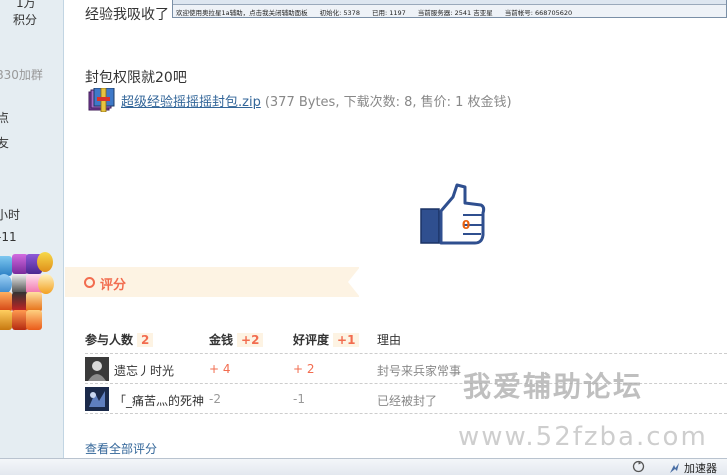 The image size is (727, 475). I want to click on header-money-label: 金钱, so click(221, 340).